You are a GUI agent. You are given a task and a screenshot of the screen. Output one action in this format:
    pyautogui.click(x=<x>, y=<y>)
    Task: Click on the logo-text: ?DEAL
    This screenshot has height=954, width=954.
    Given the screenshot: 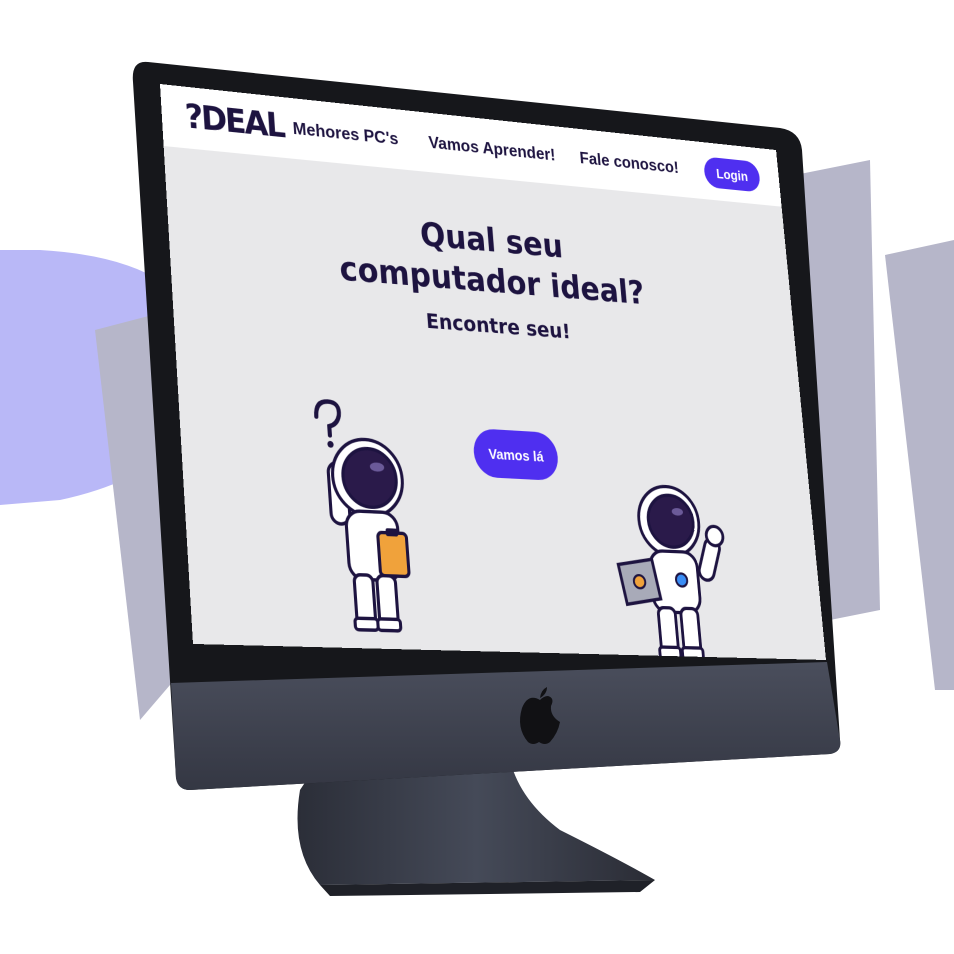 What is the action you would take?
    pyautogui.click(x=234, y=121)
    